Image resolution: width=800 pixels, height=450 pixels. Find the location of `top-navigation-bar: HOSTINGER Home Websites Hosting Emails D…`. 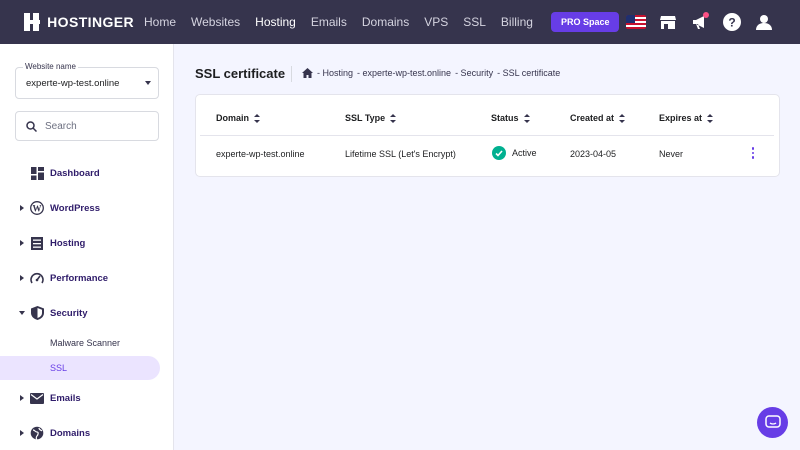

top-navigation-bar: HOSTINGER Home Websites Hosting Emails D… is located at coordinates (400, 22).